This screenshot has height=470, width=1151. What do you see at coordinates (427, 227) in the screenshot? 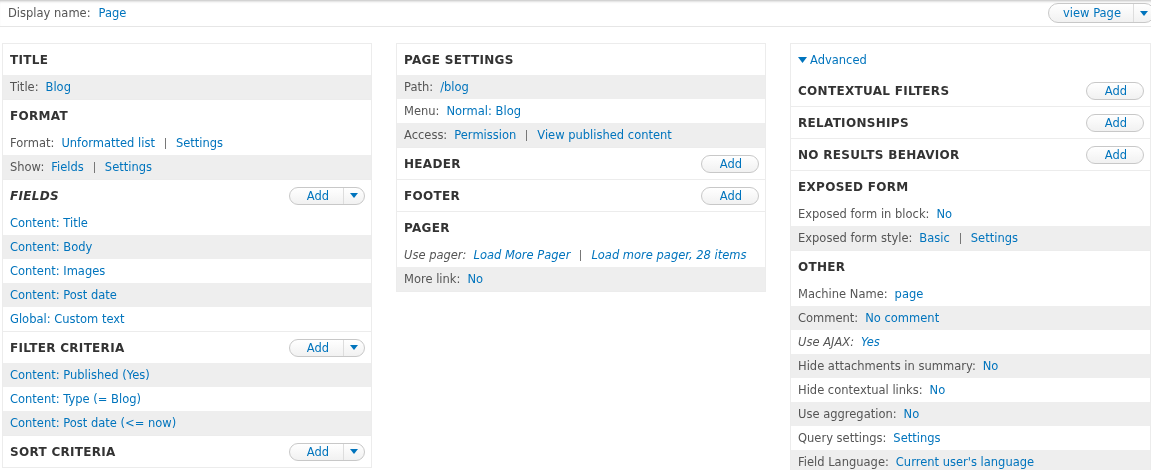
I see `section-heading: PAGER` at bounding box center [427, 227].